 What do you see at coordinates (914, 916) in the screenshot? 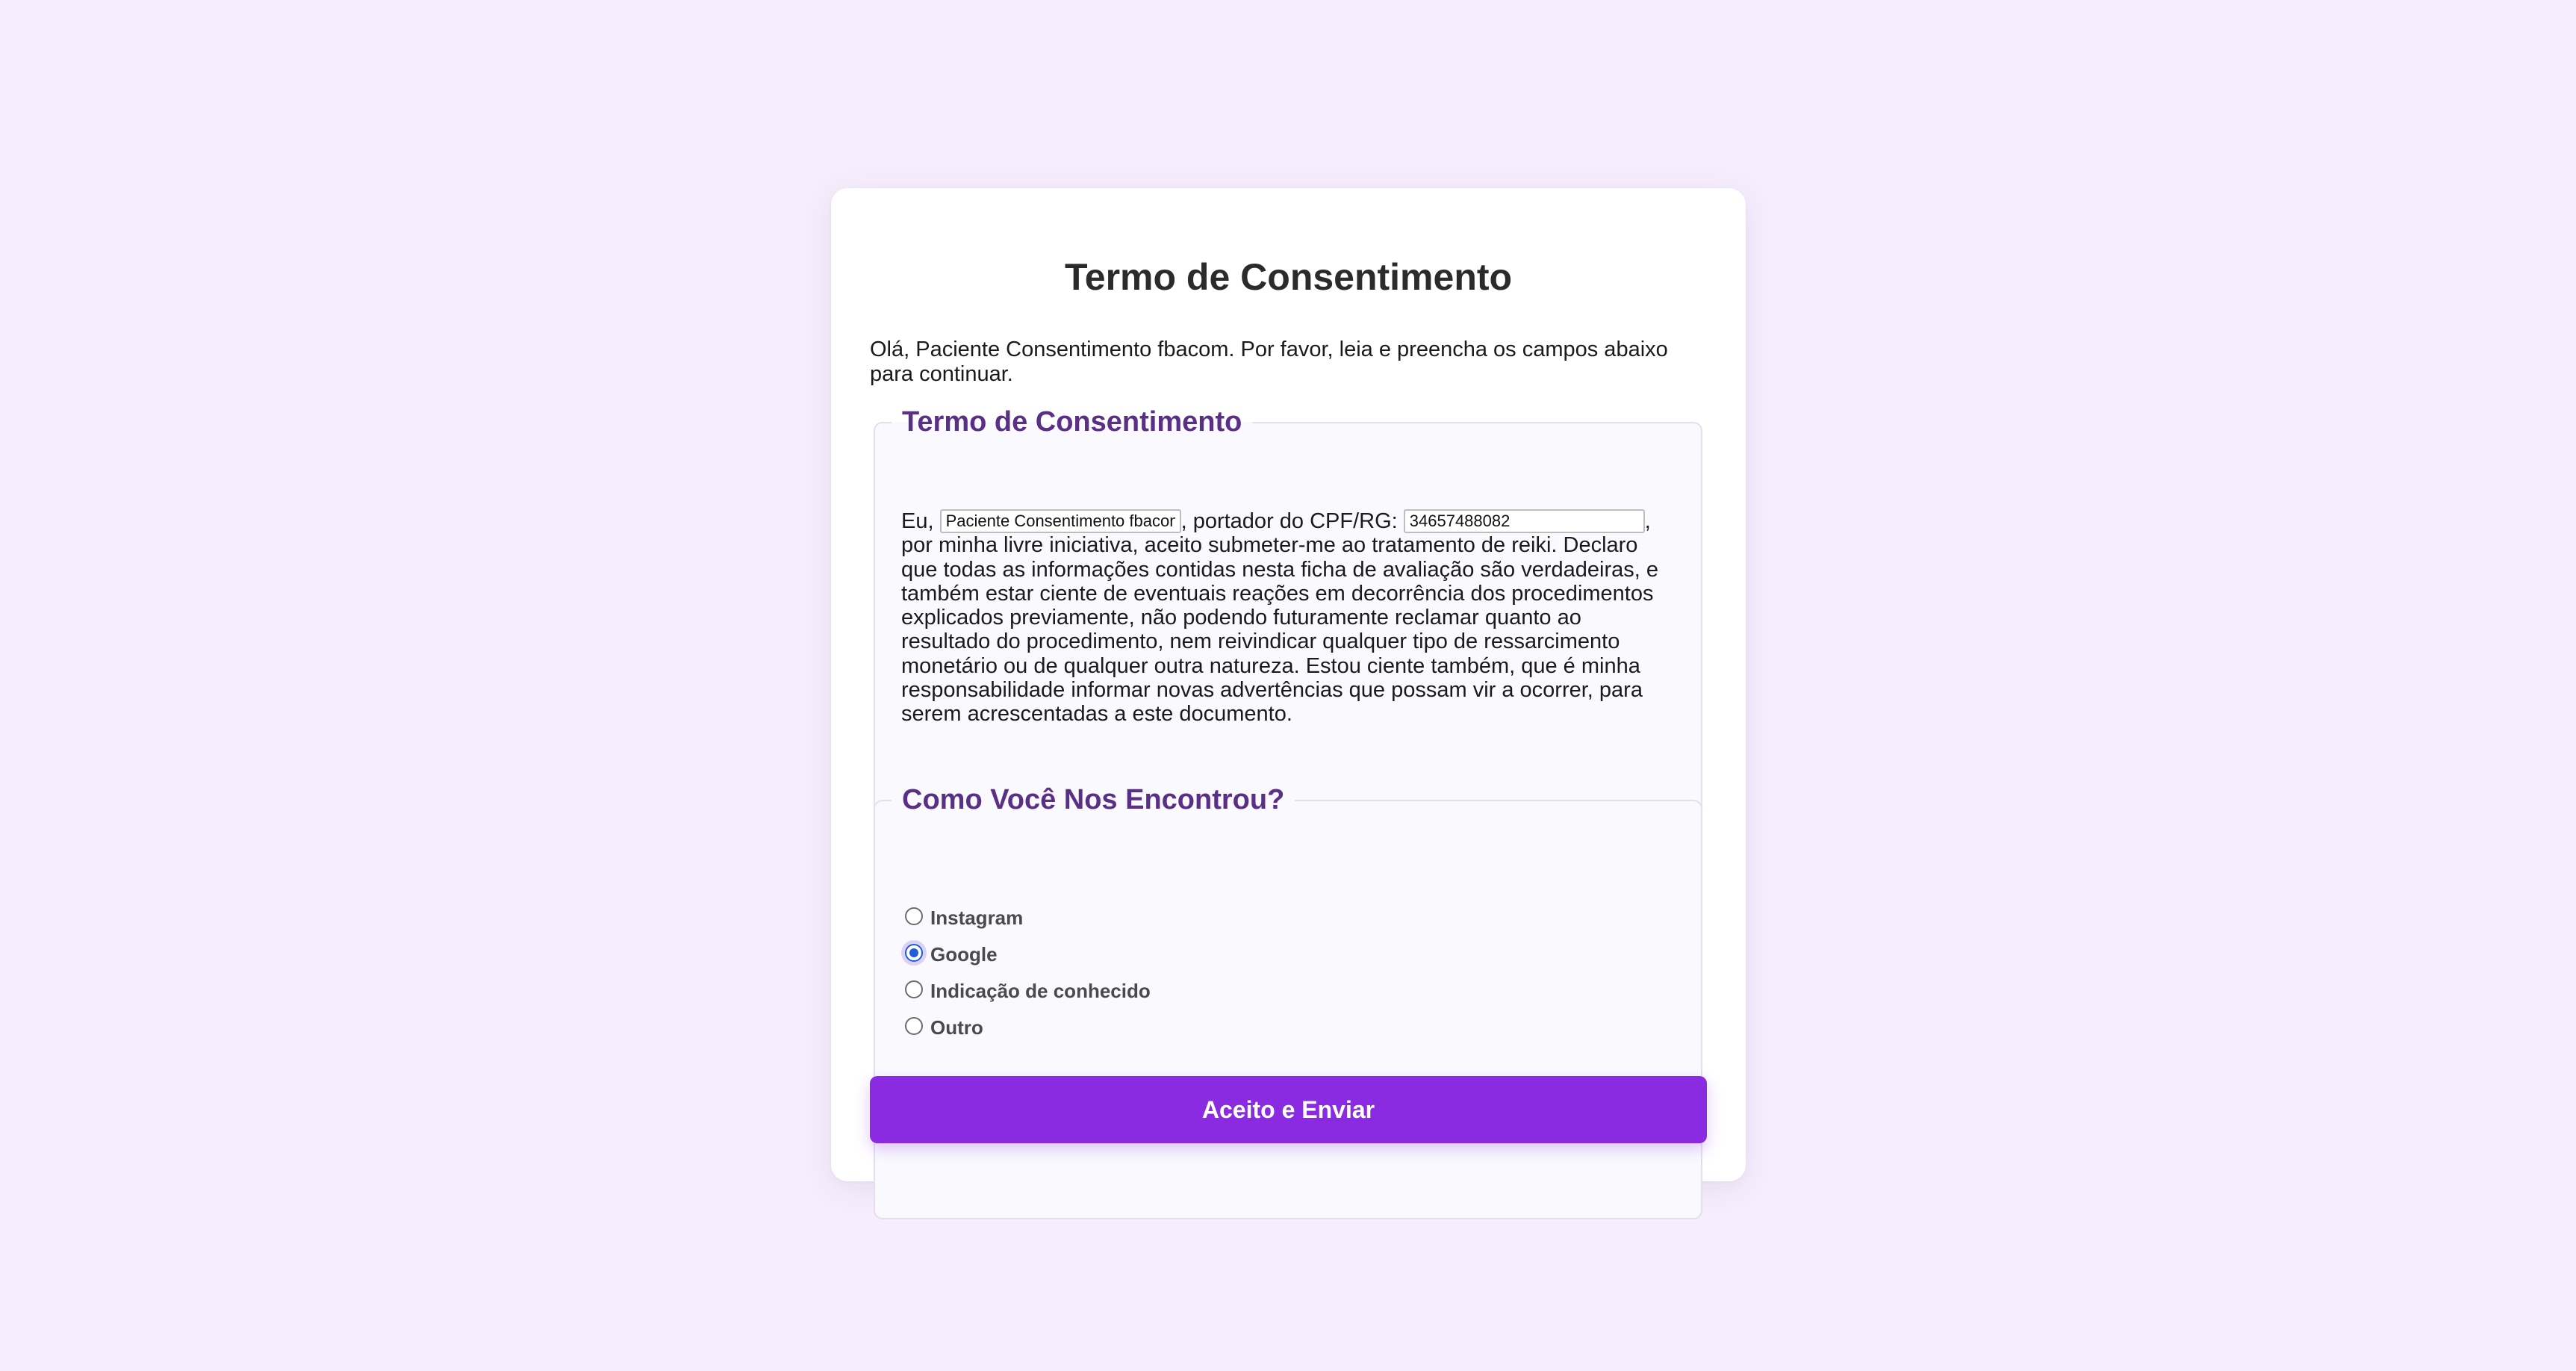
I see `radio-instagram` at bounding box center [914, 916].